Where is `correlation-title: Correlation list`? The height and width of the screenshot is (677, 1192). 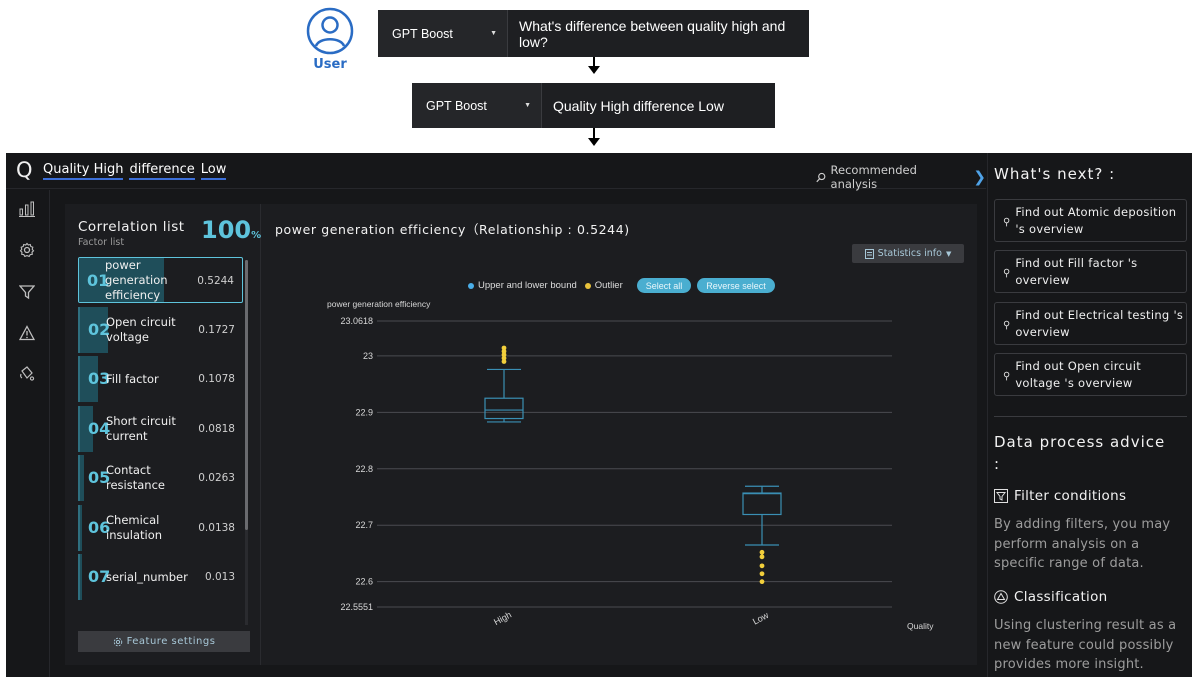 correlation-title: Correlation list is located at coordinates (131, 227).